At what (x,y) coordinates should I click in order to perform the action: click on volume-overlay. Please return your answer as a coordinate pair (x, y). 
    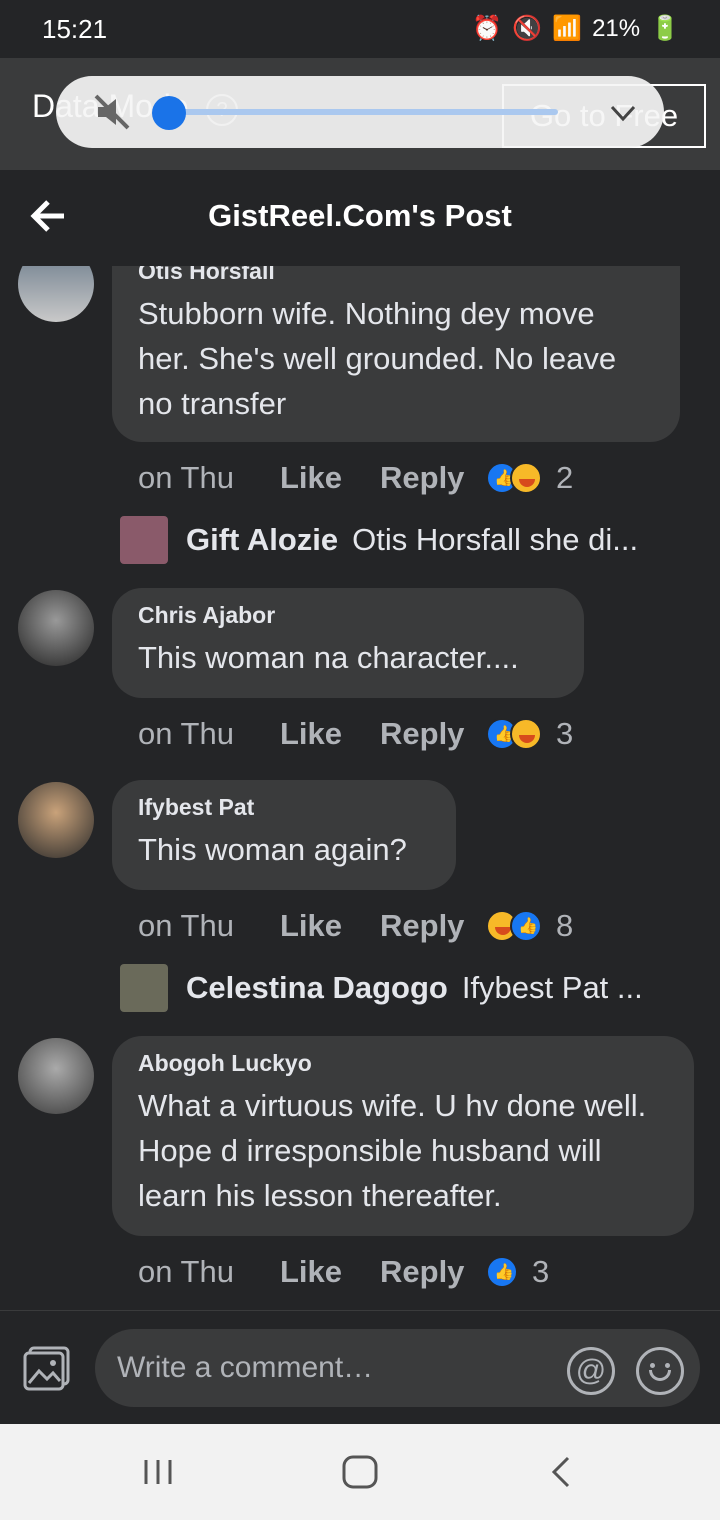
    Looking at the image, I should click on (360, 112).